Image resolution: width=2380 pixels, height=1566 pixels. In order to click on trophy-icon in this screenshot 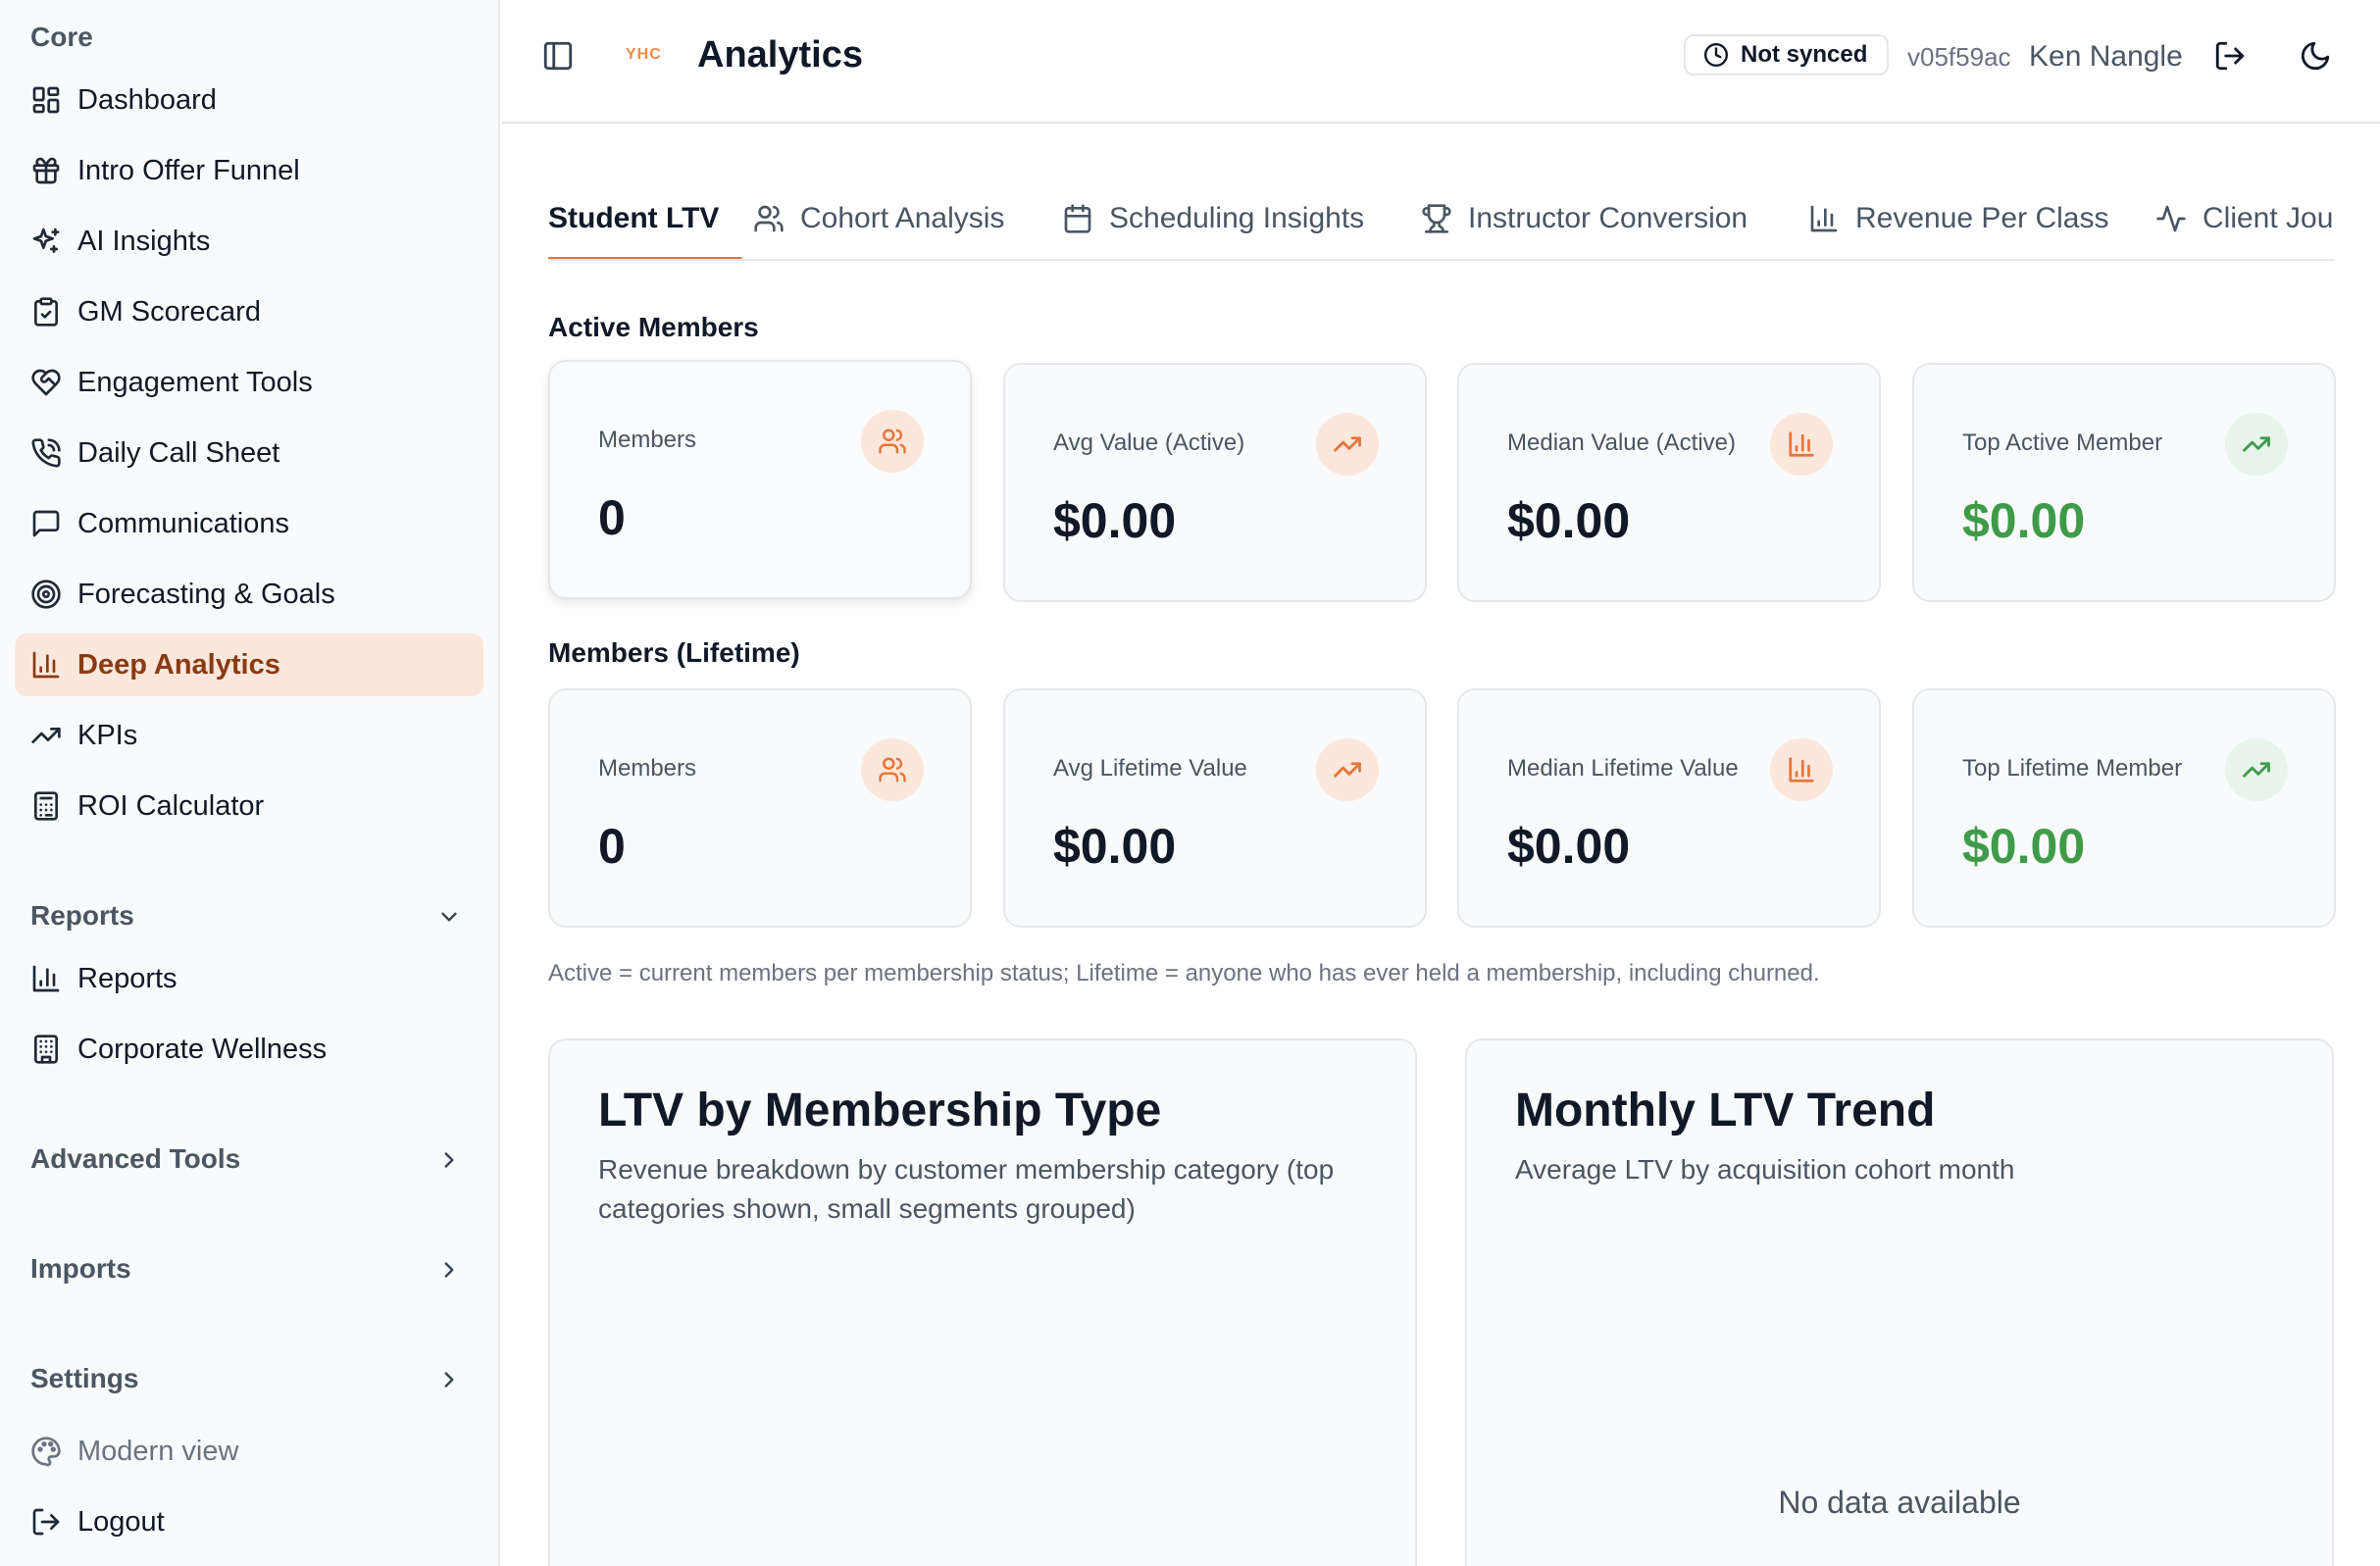, I will do `click(1436, 219)`.